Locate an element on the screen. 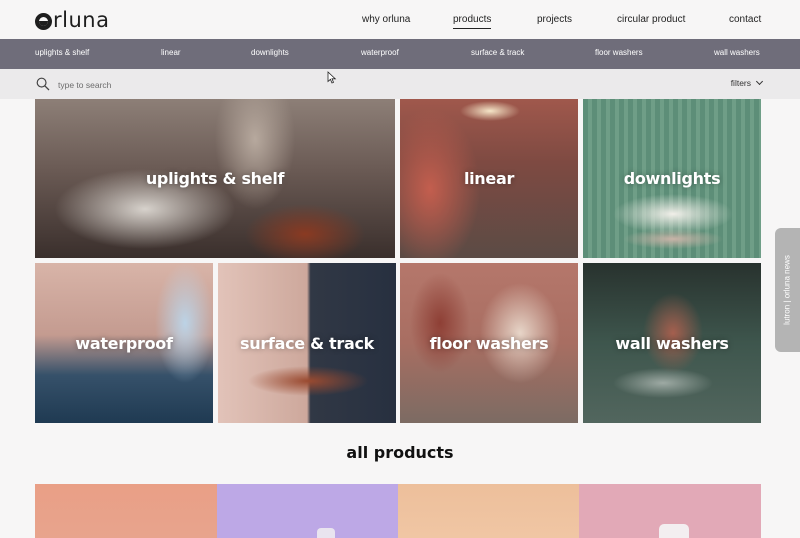 This screenshot has width=800, height=538. tile-linear: linear is located at coordinates (489, 178).